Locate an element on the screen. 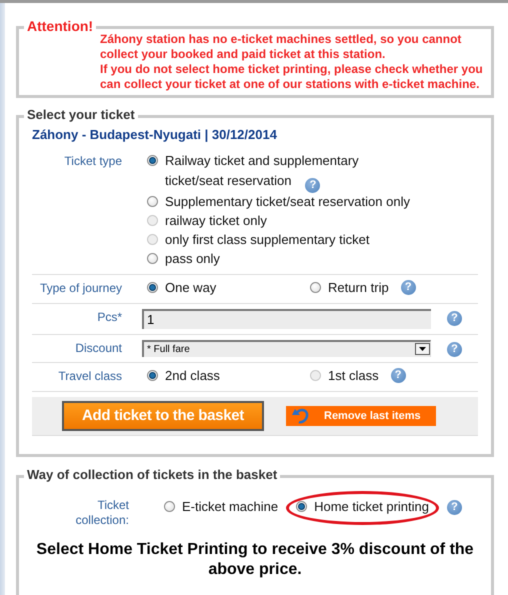 This screenshot has height=595, width=508. quantity-field: 1 is located at coordinates (286, 318).